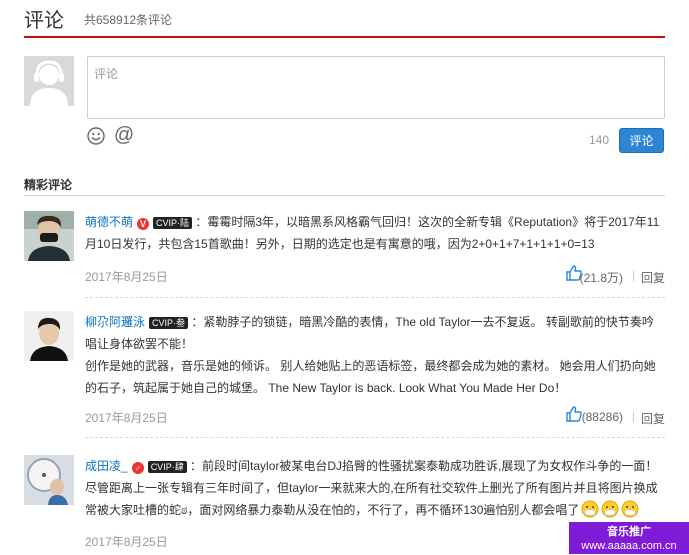 The image size is (689, 555). Describe the element at coordinates (96, 136) in the screenshot. I see `emoji-icon` at that location.